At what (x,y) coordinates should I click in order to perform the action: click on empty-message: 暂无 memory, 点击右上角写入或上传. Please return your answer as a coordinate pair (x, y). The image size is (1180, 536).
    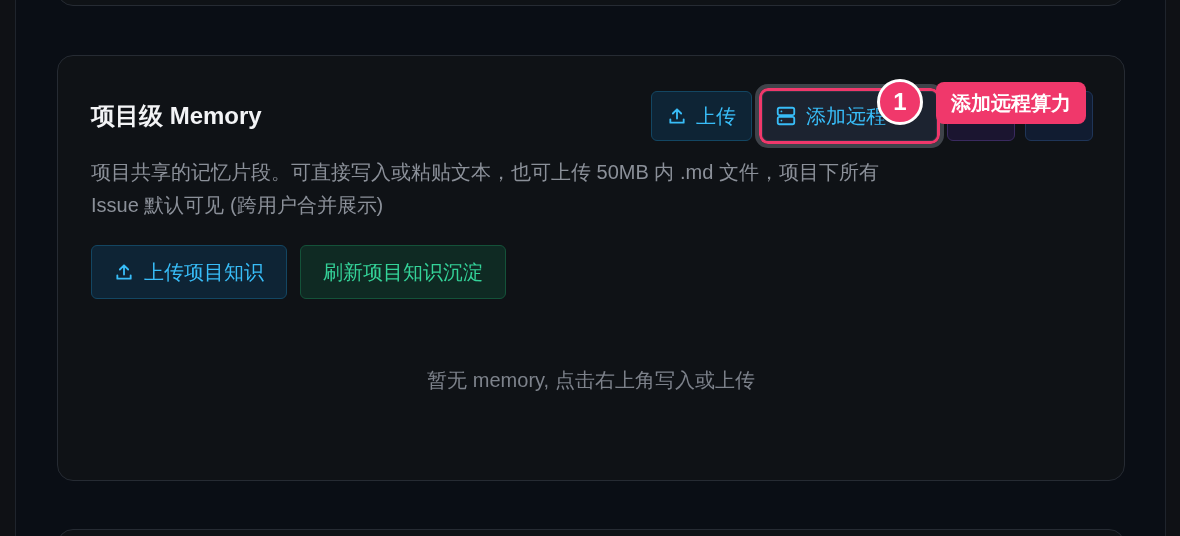
    Looking at the image, I should click on (591, 380).